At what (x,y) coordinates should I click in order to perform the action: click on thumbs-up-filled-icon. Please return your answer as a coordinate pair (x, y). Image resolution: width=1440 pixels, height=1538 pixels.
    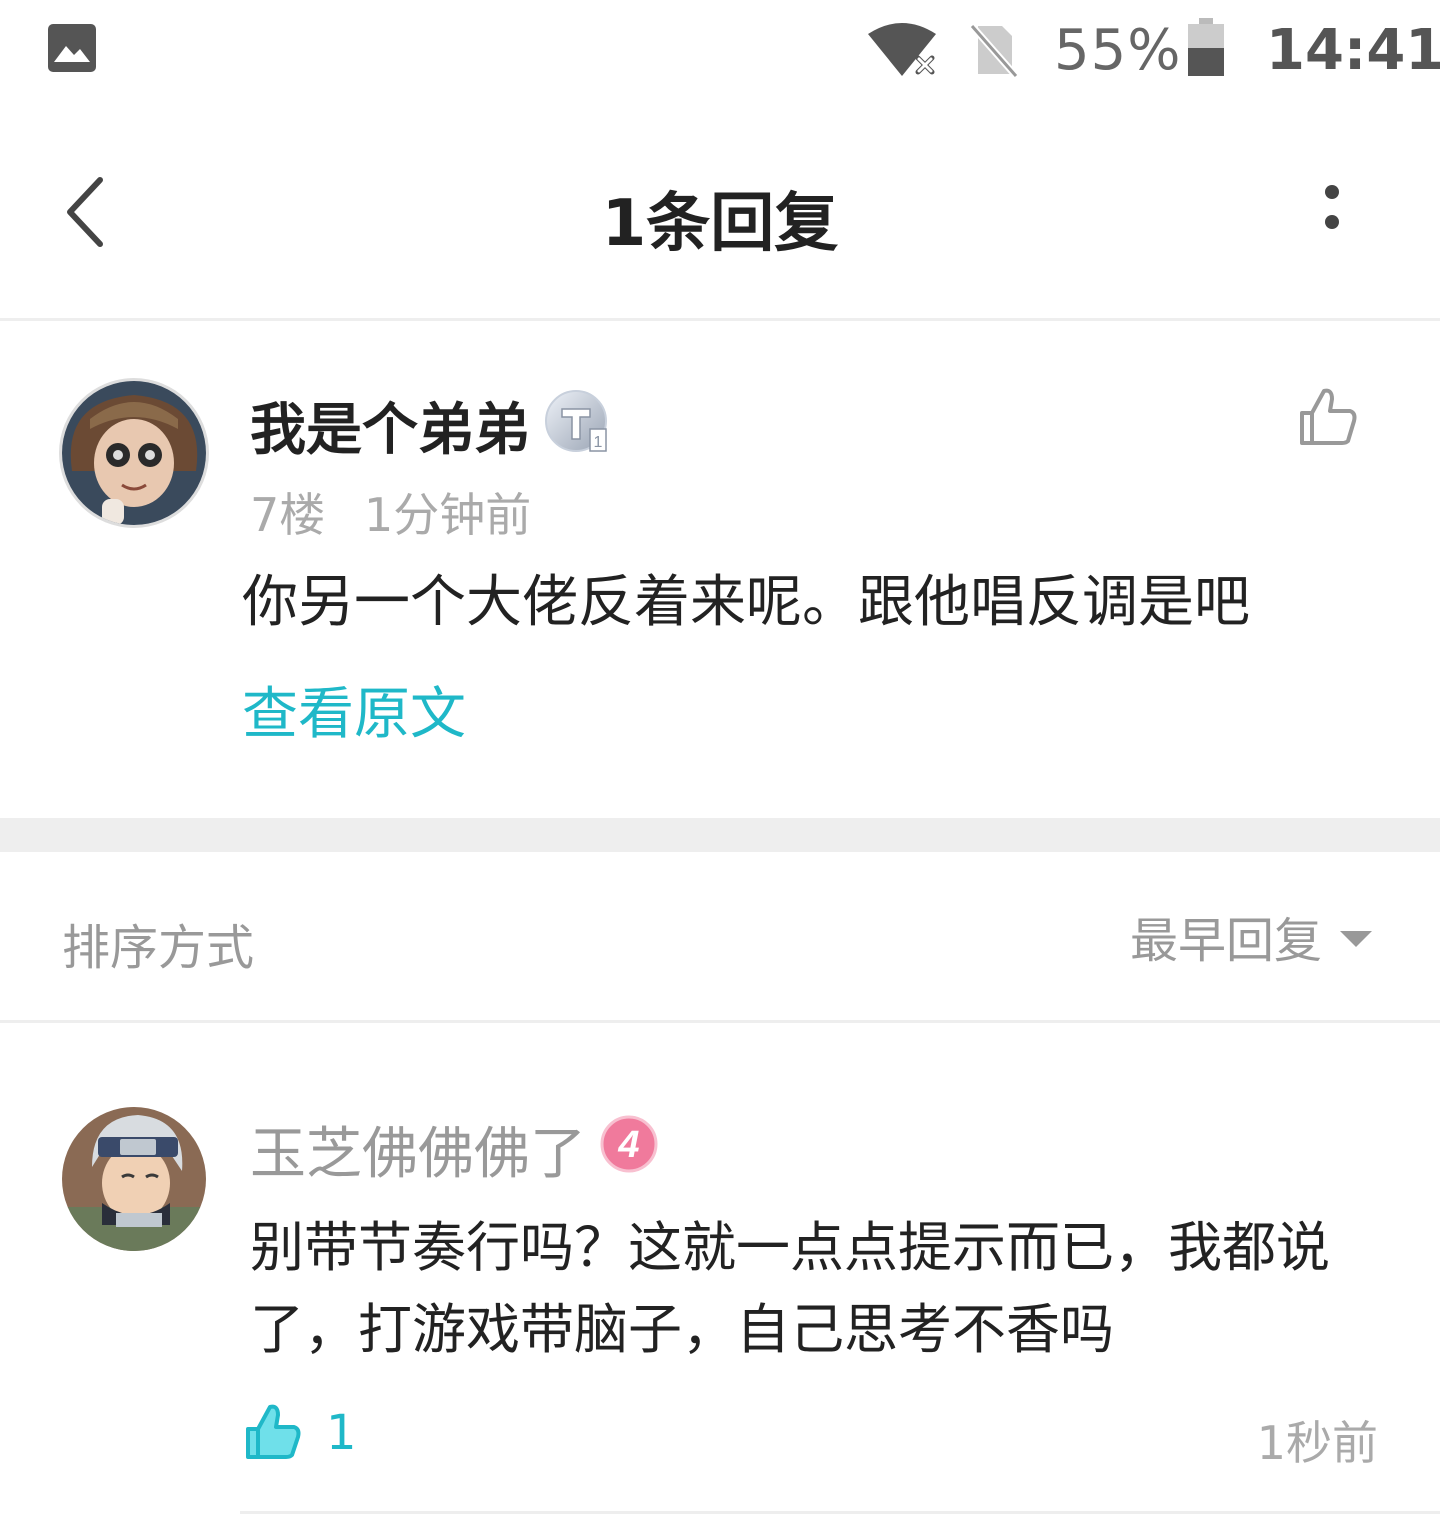
    Looking at the image, I should click on (273, 1432).